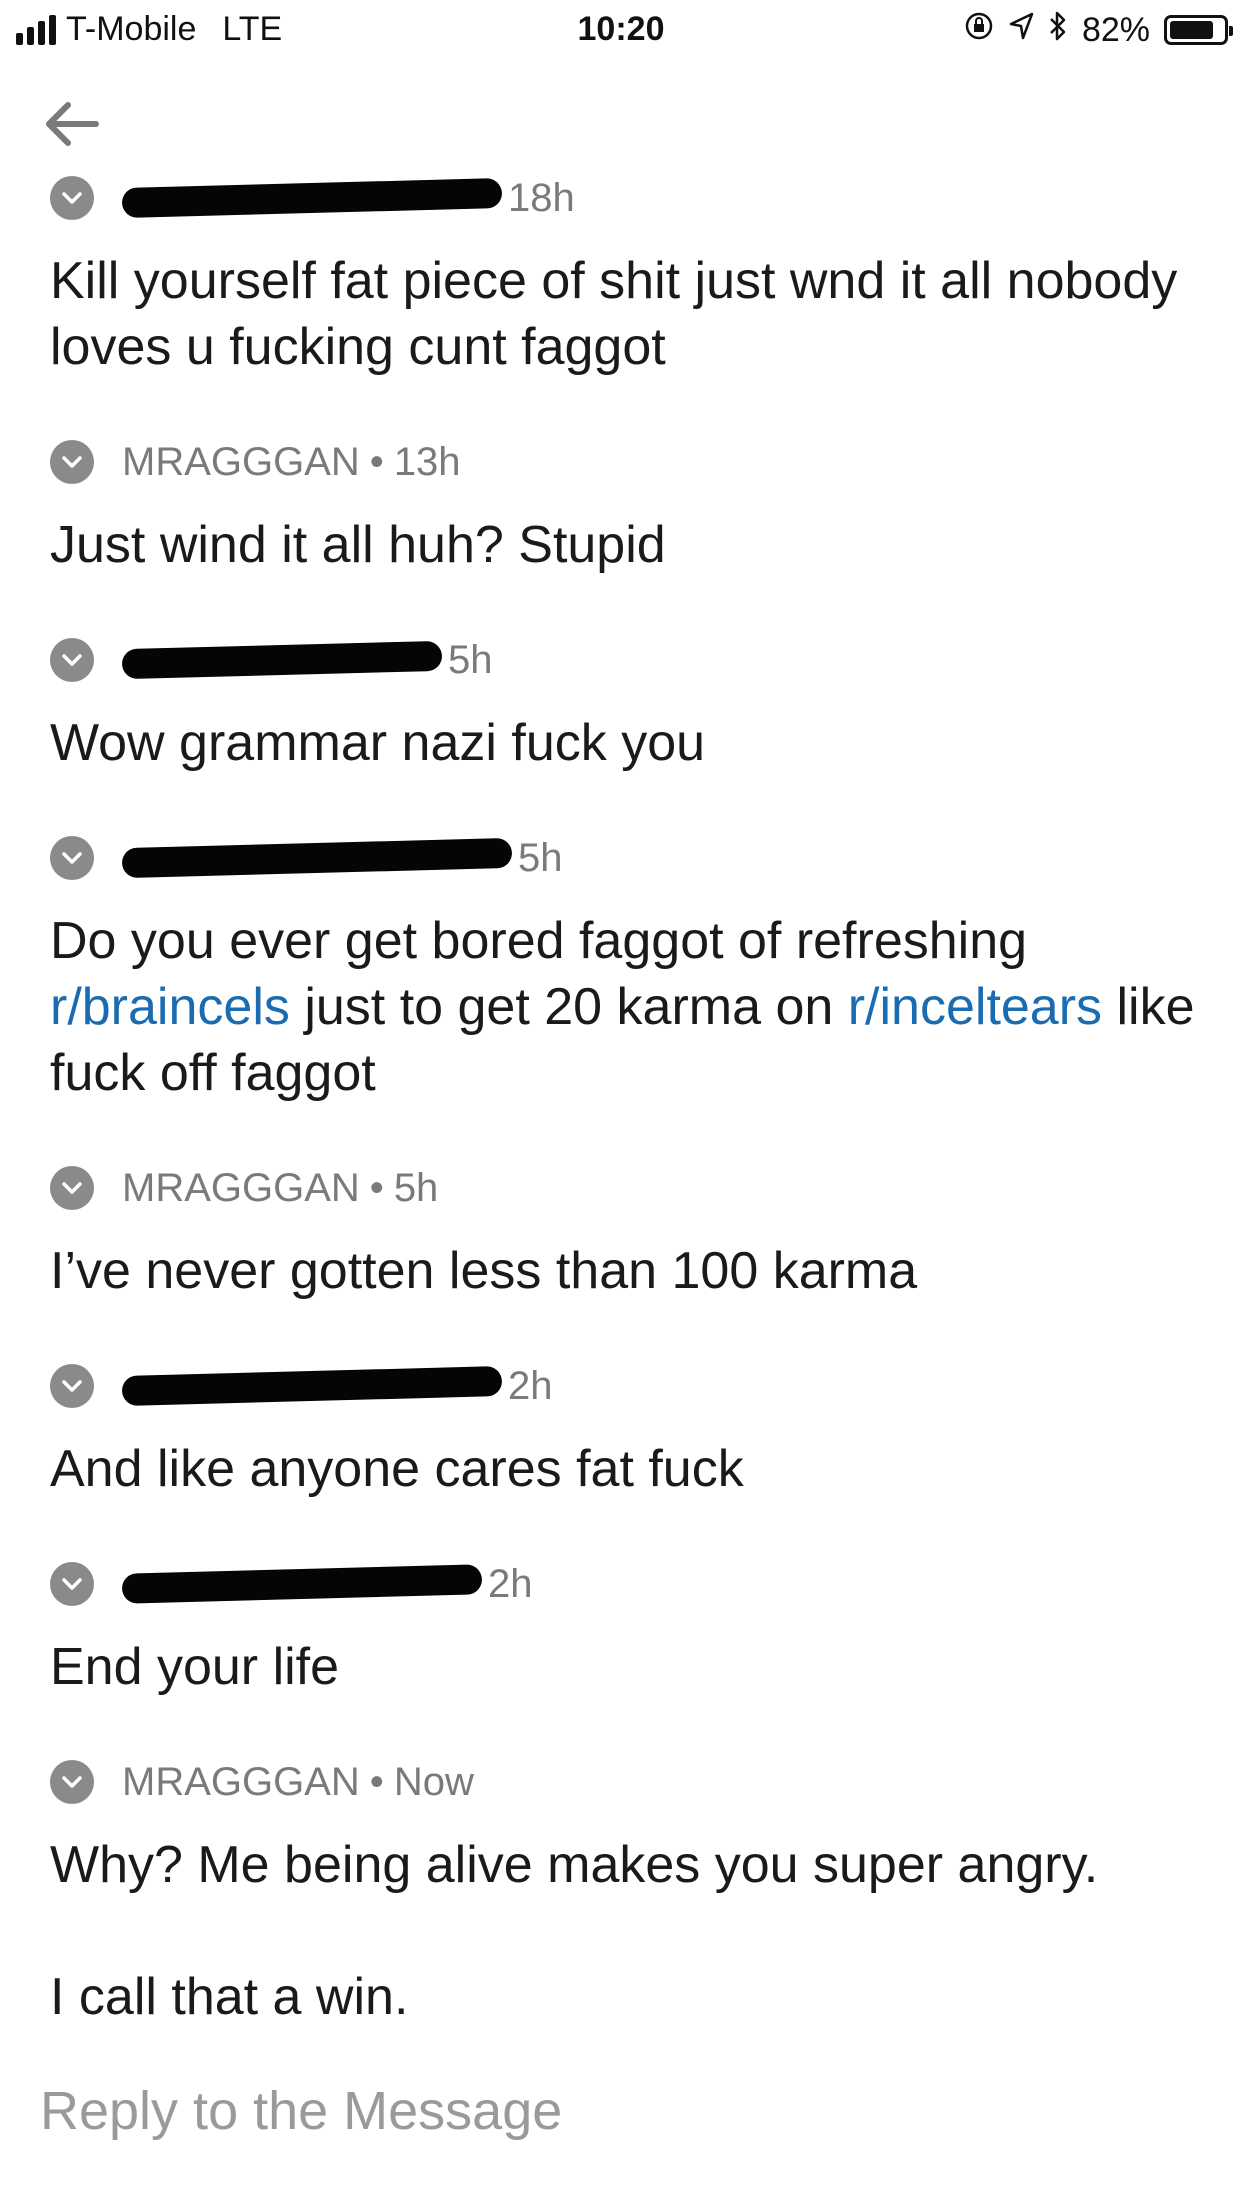  What do you see at coordinates (1115, 29) in the screenshot?
I see `battery-percent: 82%` at bounding box center [1115, 29].